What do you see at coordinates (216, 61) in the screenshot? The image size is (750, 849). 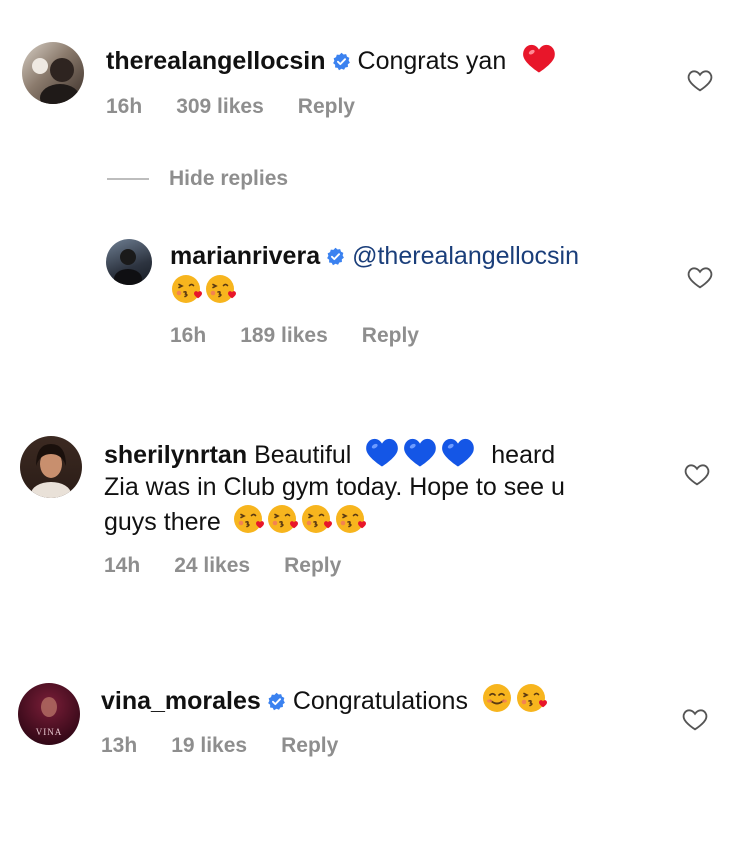 I see `username: therealangellocsin` at bounding box center [216, 61].